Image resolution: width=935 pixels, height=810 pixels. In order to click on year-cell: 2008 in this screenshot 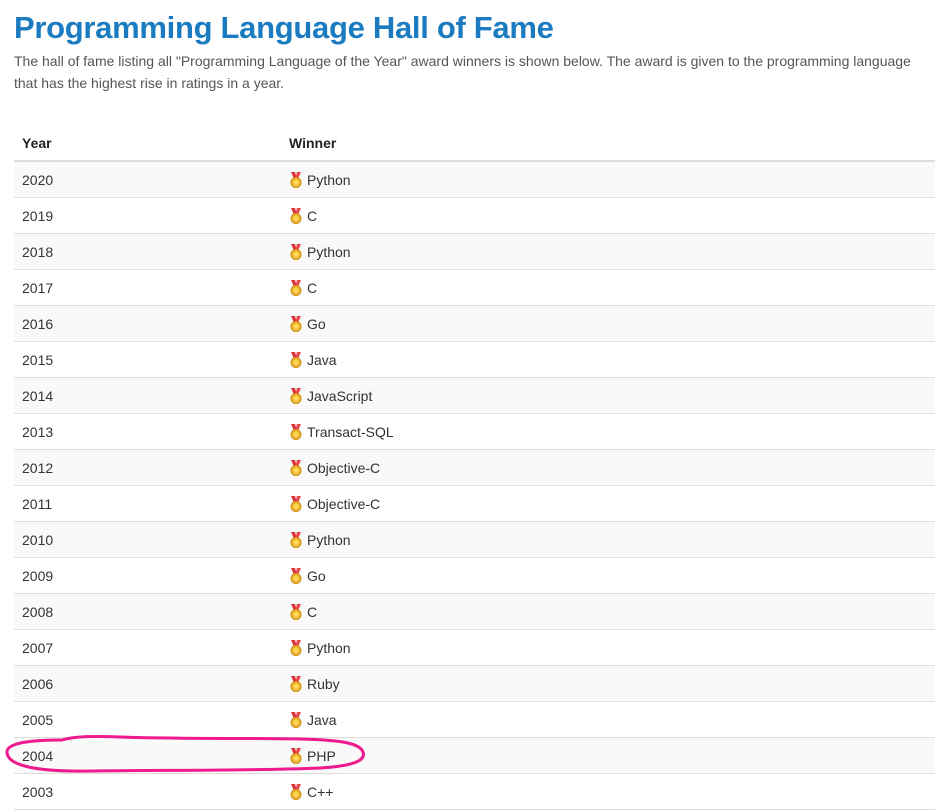, I will do `click(147, 611)`.